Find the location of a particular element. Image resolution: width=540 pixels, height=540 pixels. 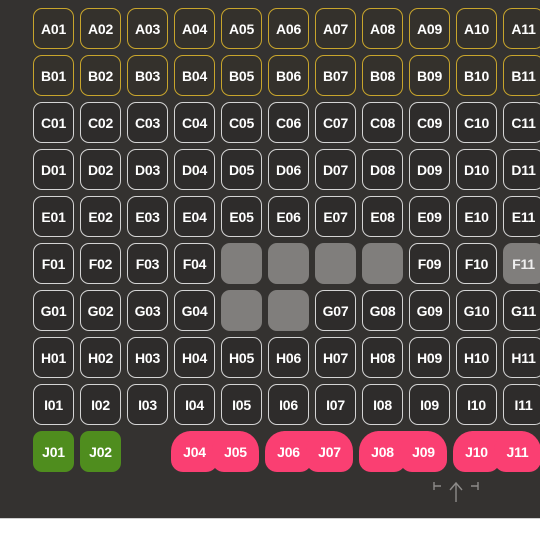

seat-e07: E07 is located at coordinates (335, 216).